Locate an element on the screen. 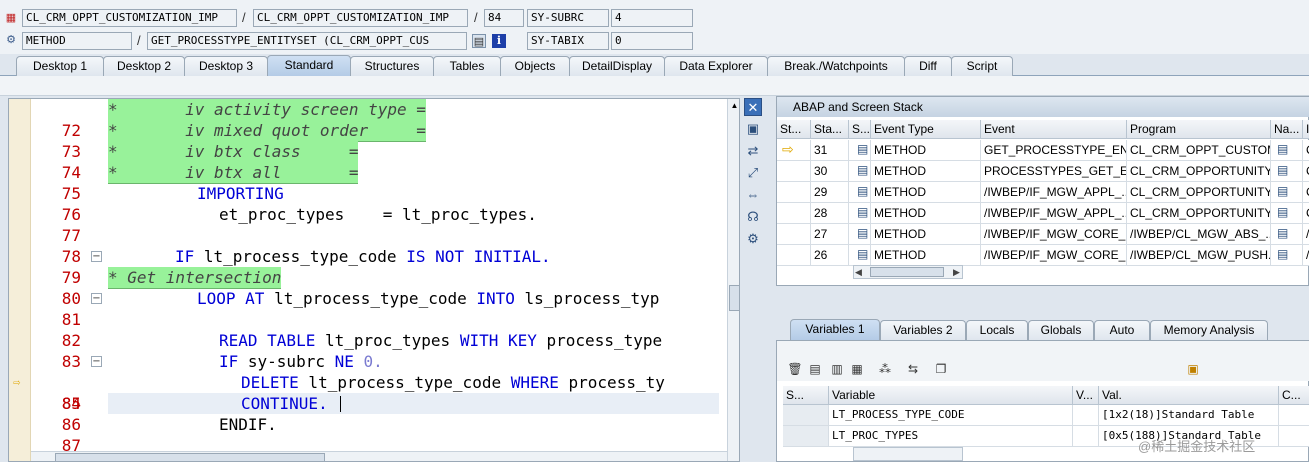 This screenshot has height=462, width=1309. tab-auto: Auto is located at coordinates (1122, 330).